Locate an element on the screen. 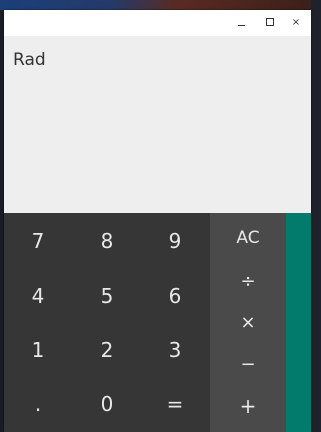 This screenshot has width=321, height=432. key-1: 1 is located at coordinates (38, 350).